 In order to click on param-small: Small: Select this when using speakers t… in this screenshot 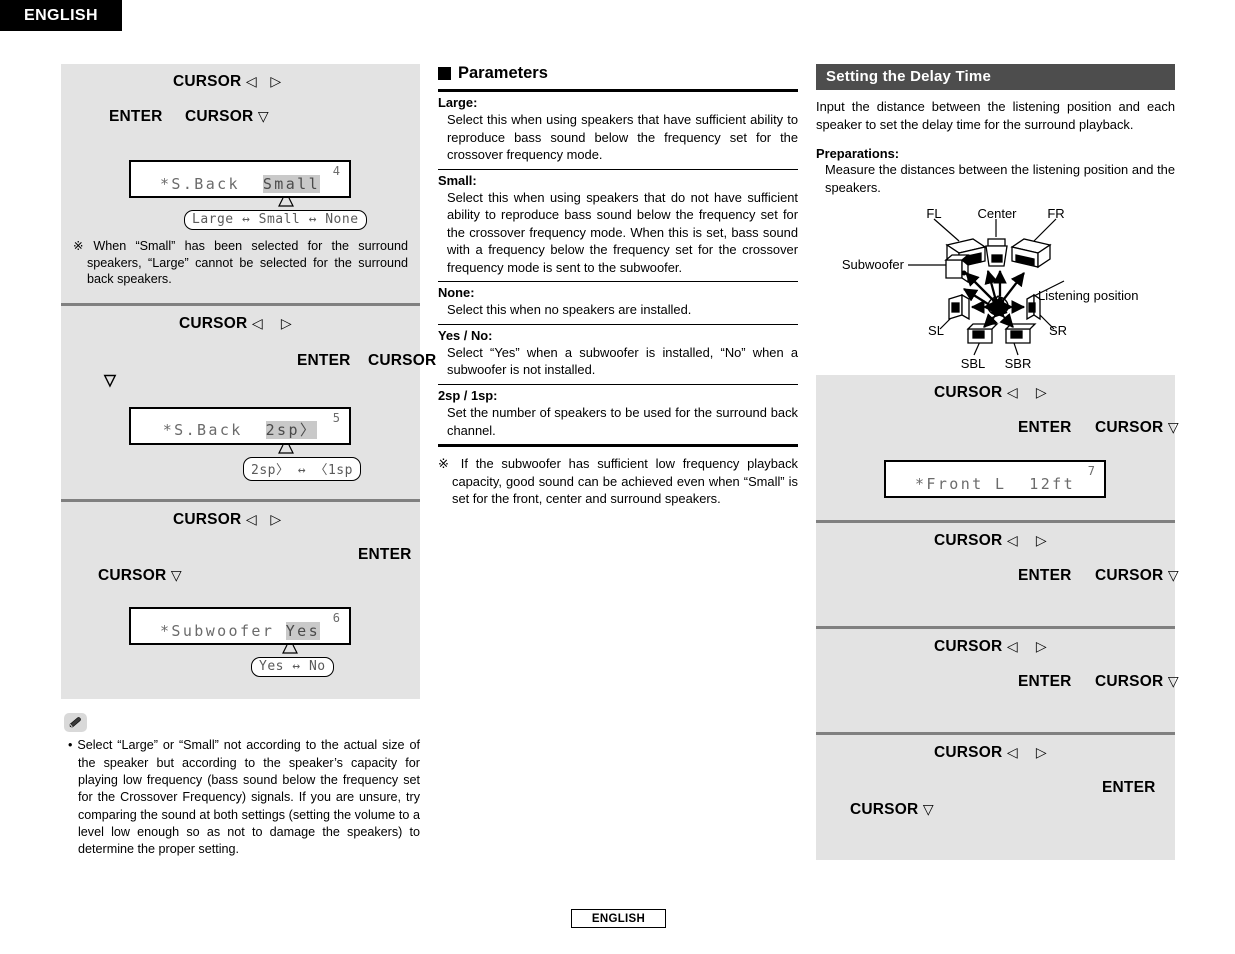, I will do `click(618, 226)`.